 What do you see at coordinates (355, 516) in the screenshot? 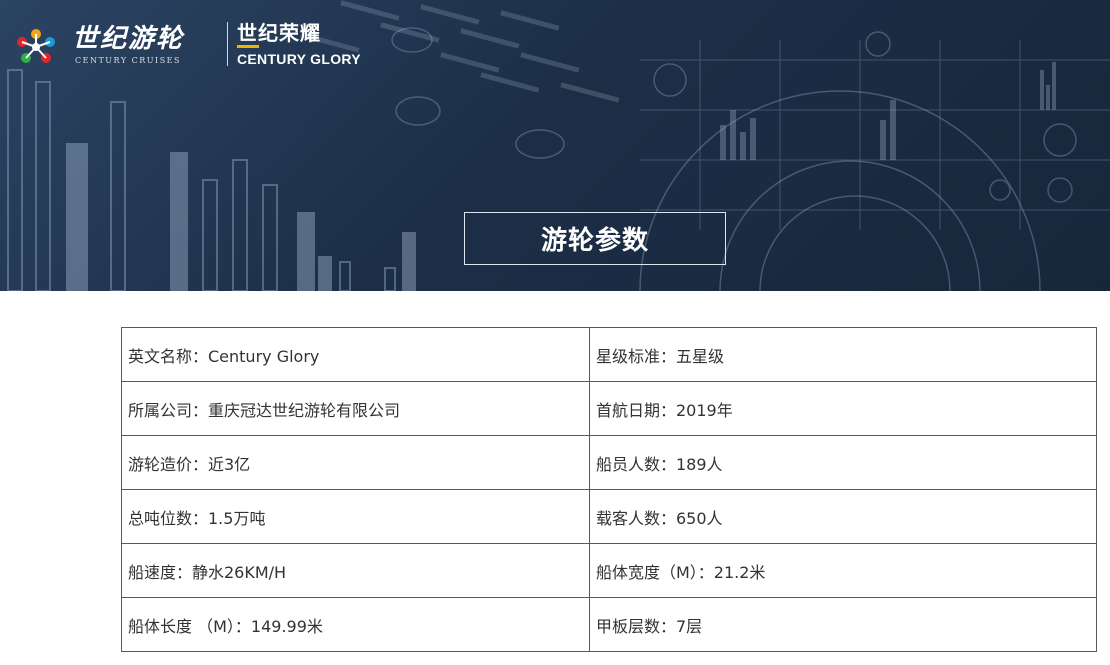
I see `table-cell: 总吨位数：1.5万吨` at bounding box center [355, 516].